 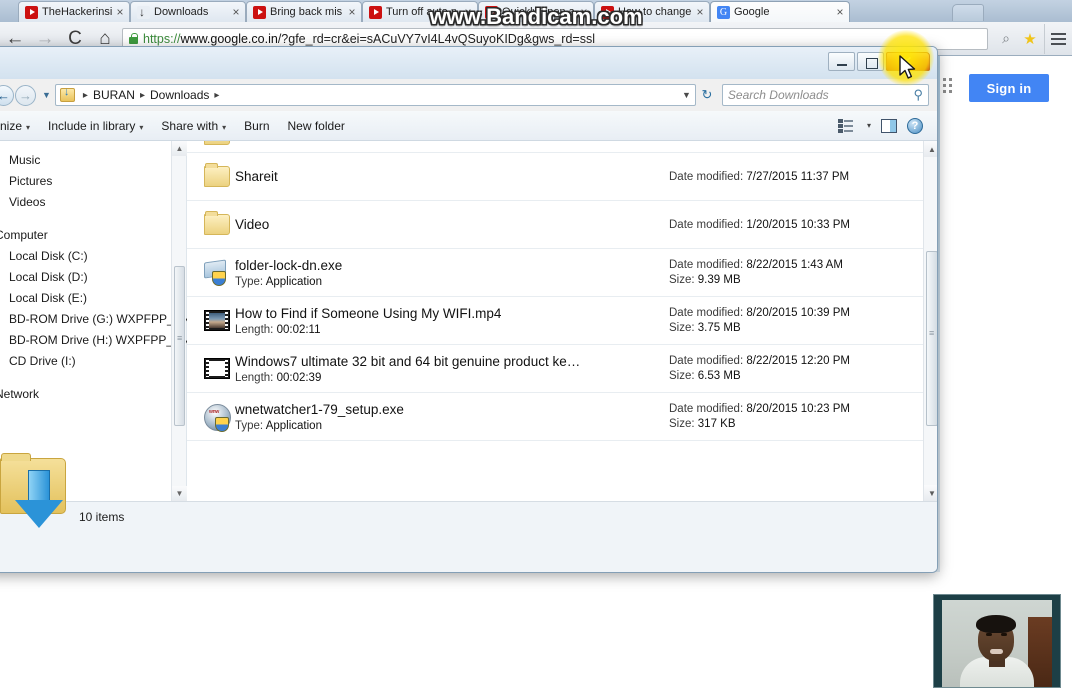 What do you see at coordinates (420, 11) in the screenshot?
I see `browser-tab-turn-off-auto: Turn off auto p ×` at bounding box center [420, 11].